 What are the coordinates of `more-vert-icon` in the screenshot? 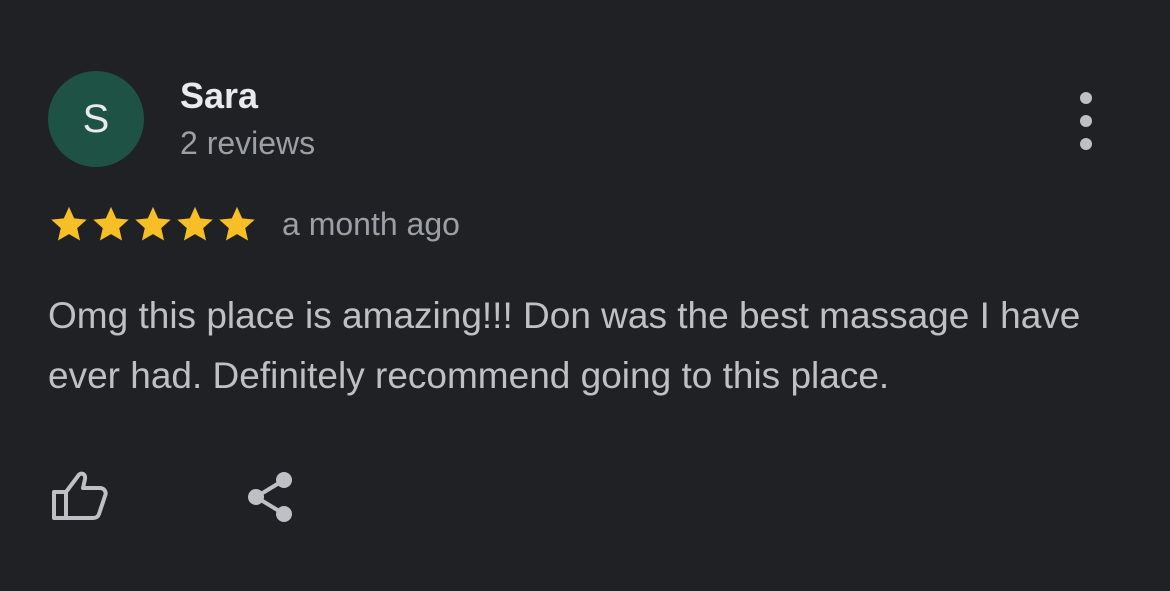 It's located at (1086, 121).